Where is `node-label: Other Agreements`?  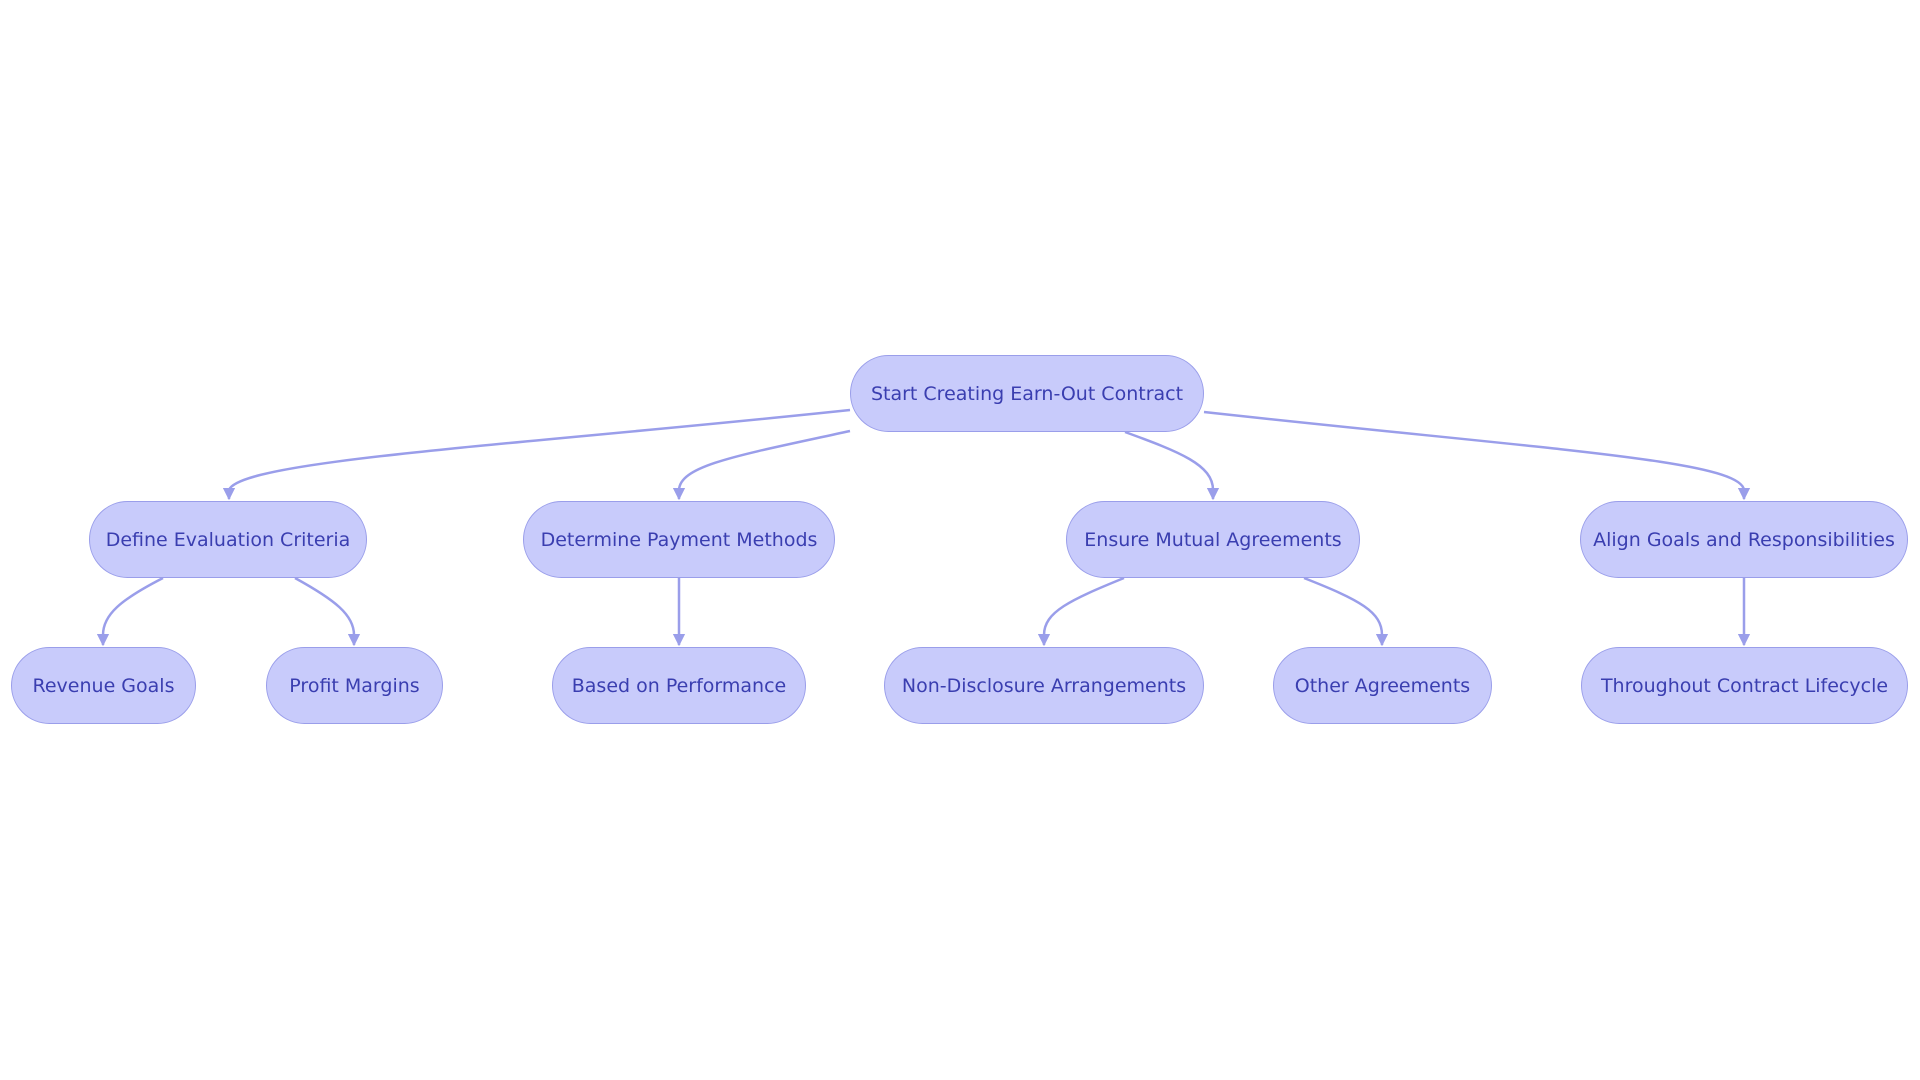 node-label: Other Agreements is located at coordinates (1382, 685).